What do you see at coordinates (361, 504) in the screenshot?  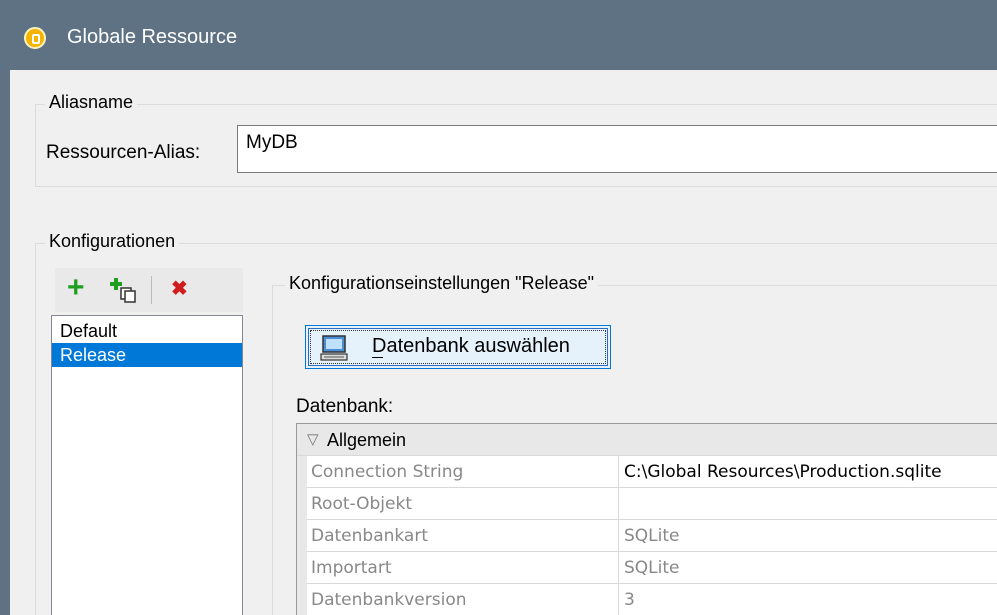 I see `prop-name: Root-Objekt` at bounding box center [361, 504].